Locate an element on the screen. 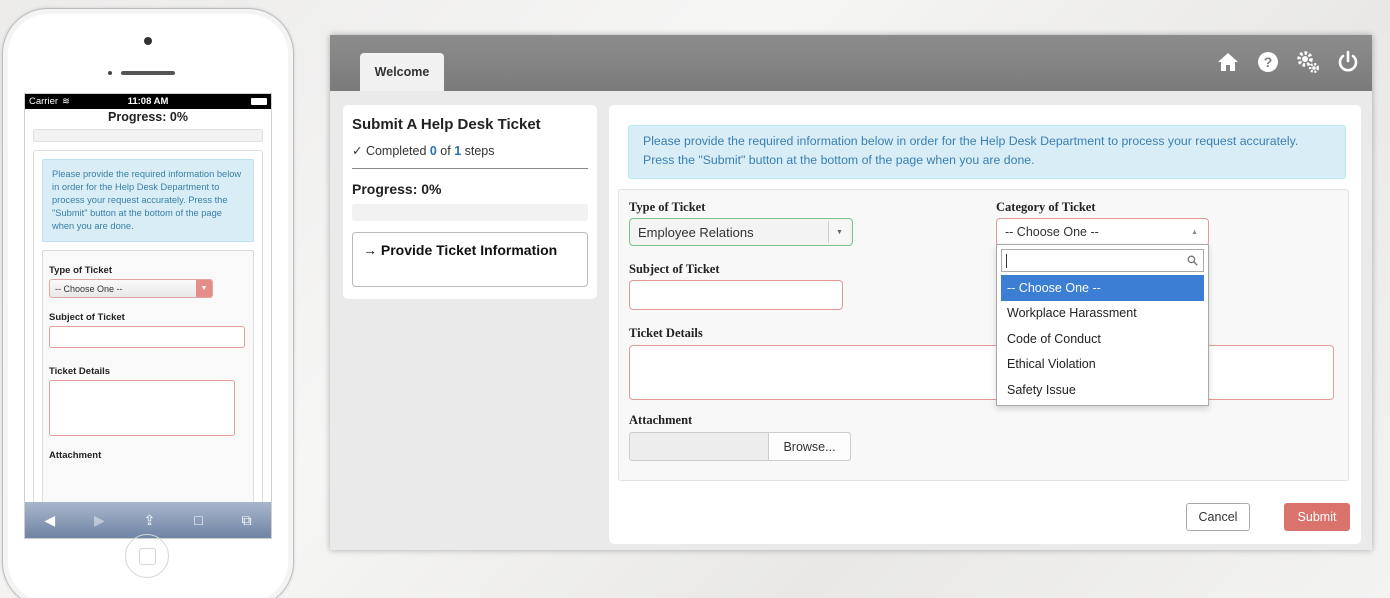 This screenshot has height=598, width=1390. forward-icon: ▶ is located at coordinates (99, 520).